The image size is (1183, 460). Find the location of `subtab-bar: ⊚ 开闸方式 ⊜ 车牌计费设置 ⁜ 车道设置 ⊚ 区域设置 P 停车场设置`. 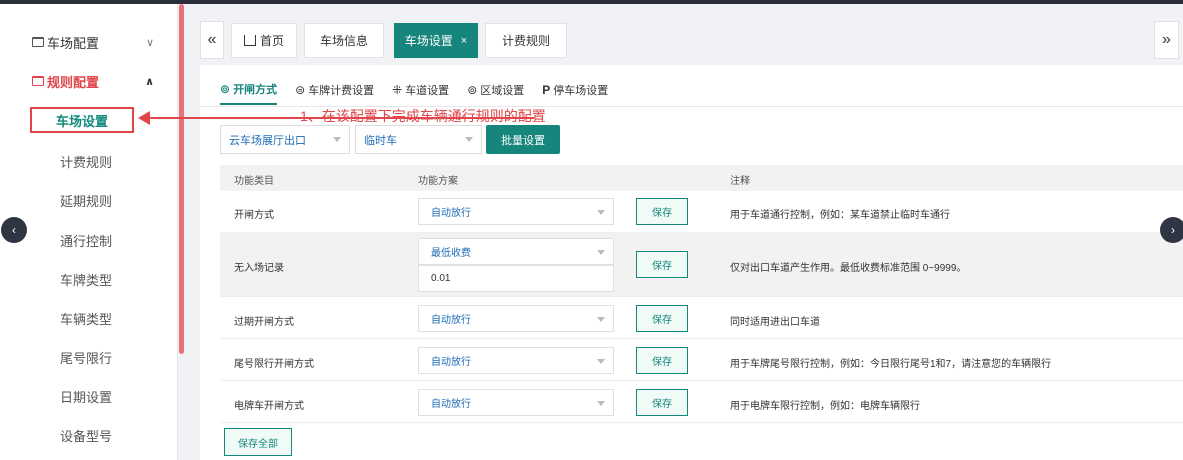

subtab-bar: ⊚ 开闸方式 ⊜ 车牌计费设置 ⁜ 车道设置 ⊚ 区域设置 P 停车场设置 is located at coordinates (414, 90).